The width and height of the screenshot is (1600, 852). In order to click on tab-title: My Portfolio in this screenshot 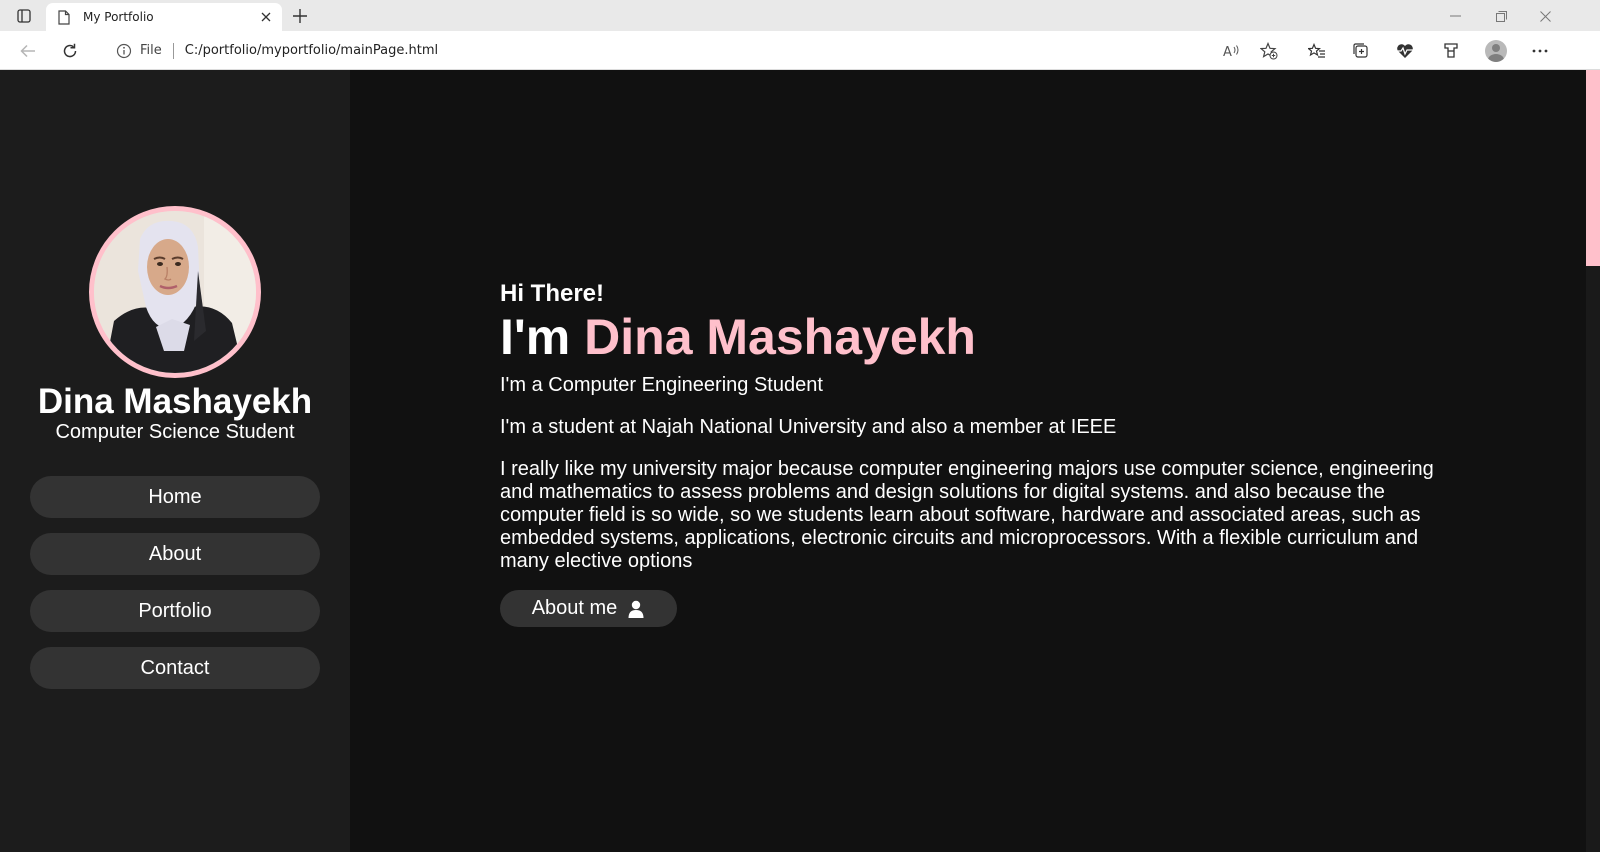, I will do `click(118, 17)`.